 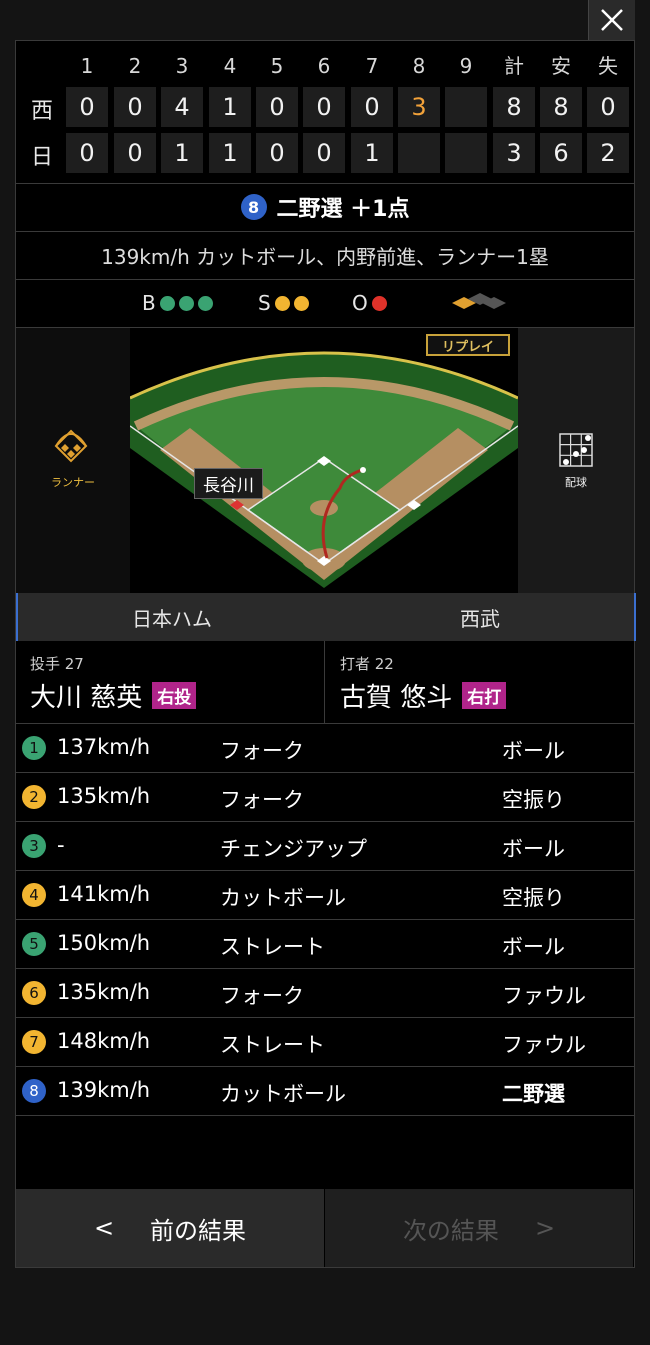 I want to click on out-dot, so click(x=379, y=303).